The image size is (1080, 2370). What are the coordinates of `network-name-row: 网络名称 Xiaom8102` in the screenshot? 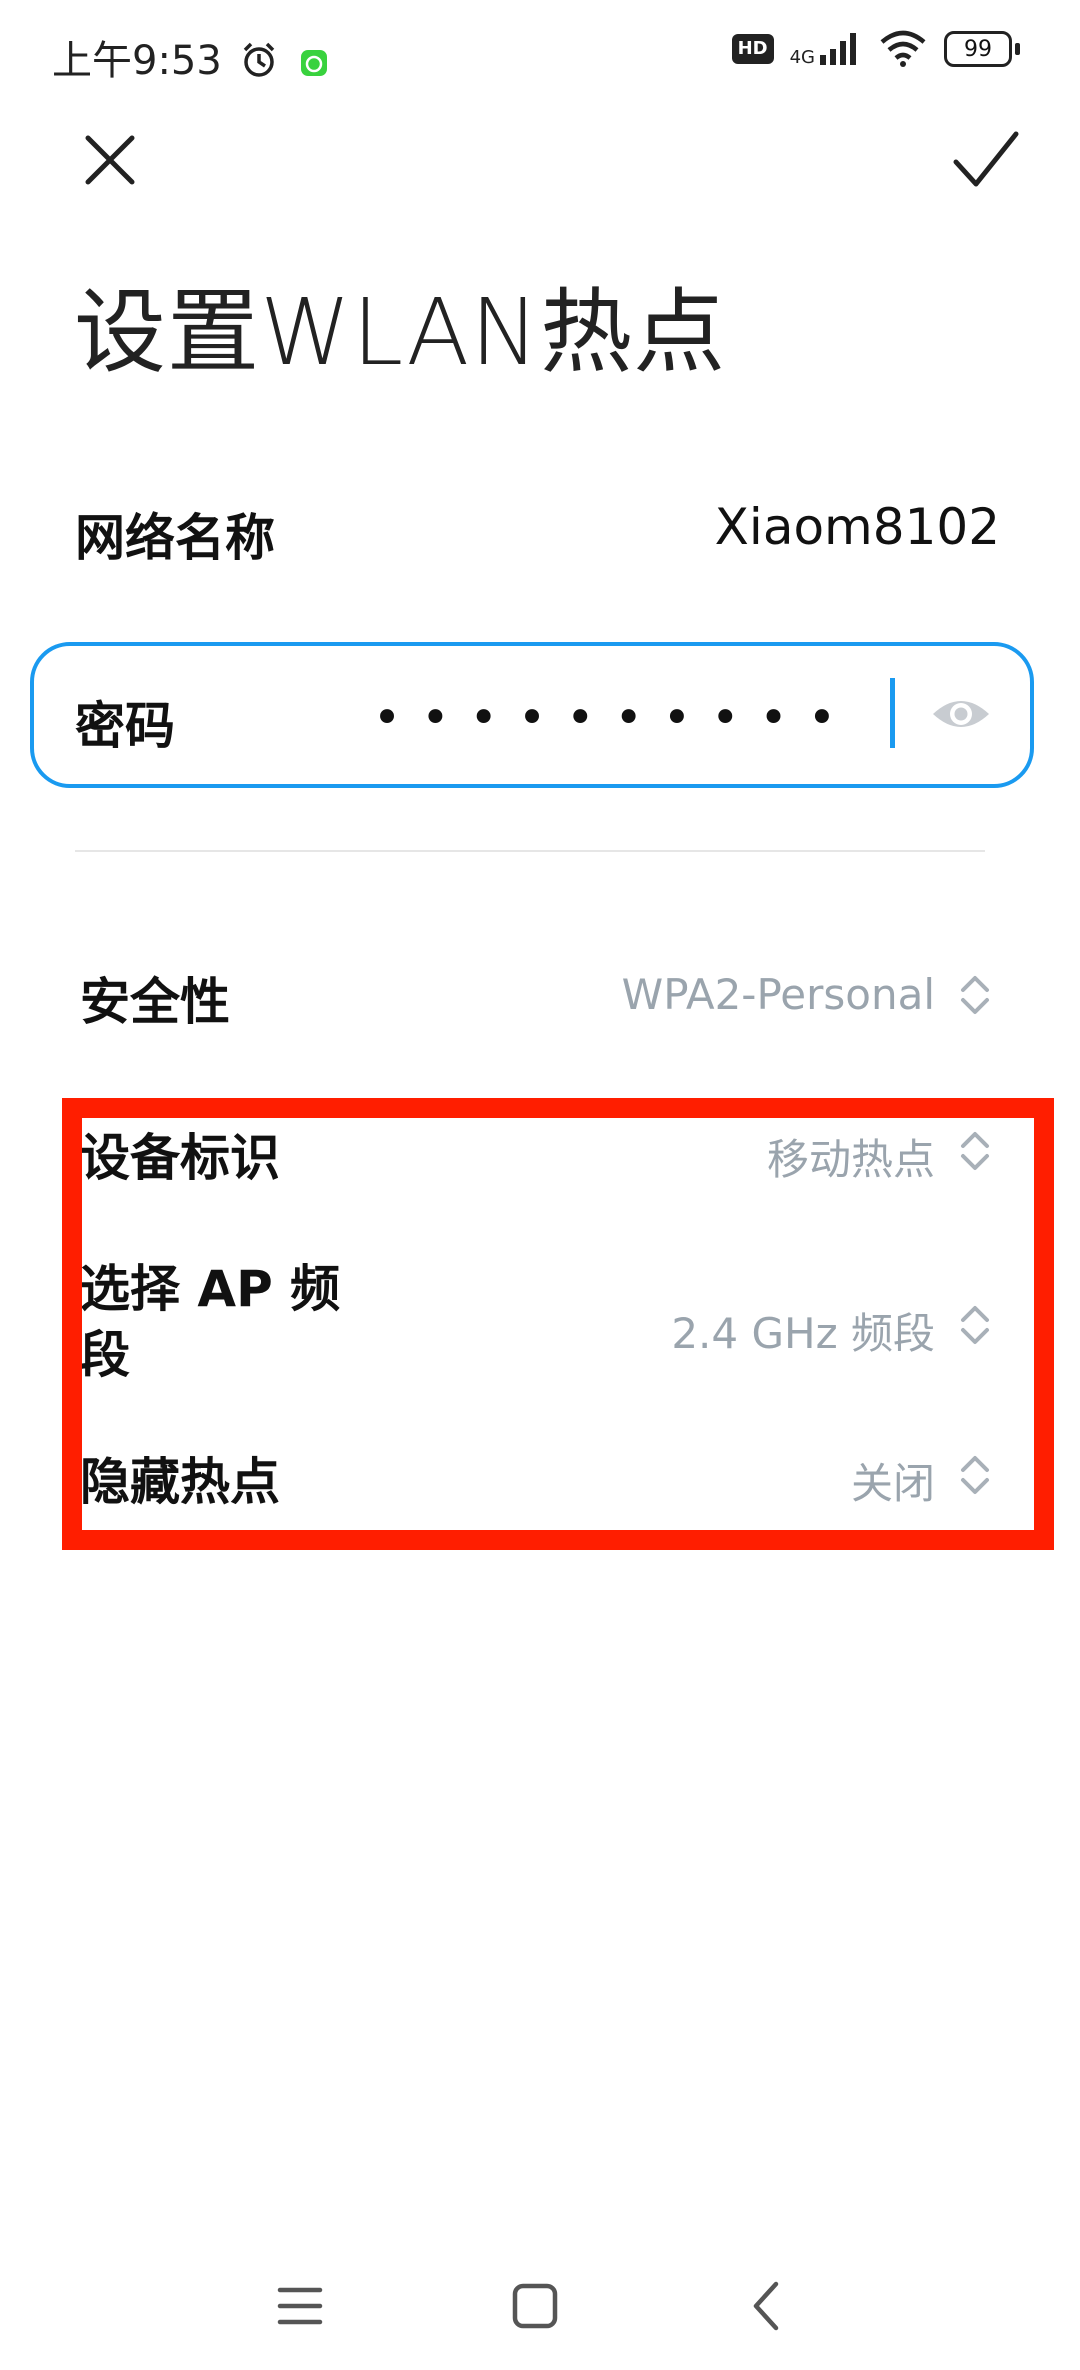 It's located at (537, 532).